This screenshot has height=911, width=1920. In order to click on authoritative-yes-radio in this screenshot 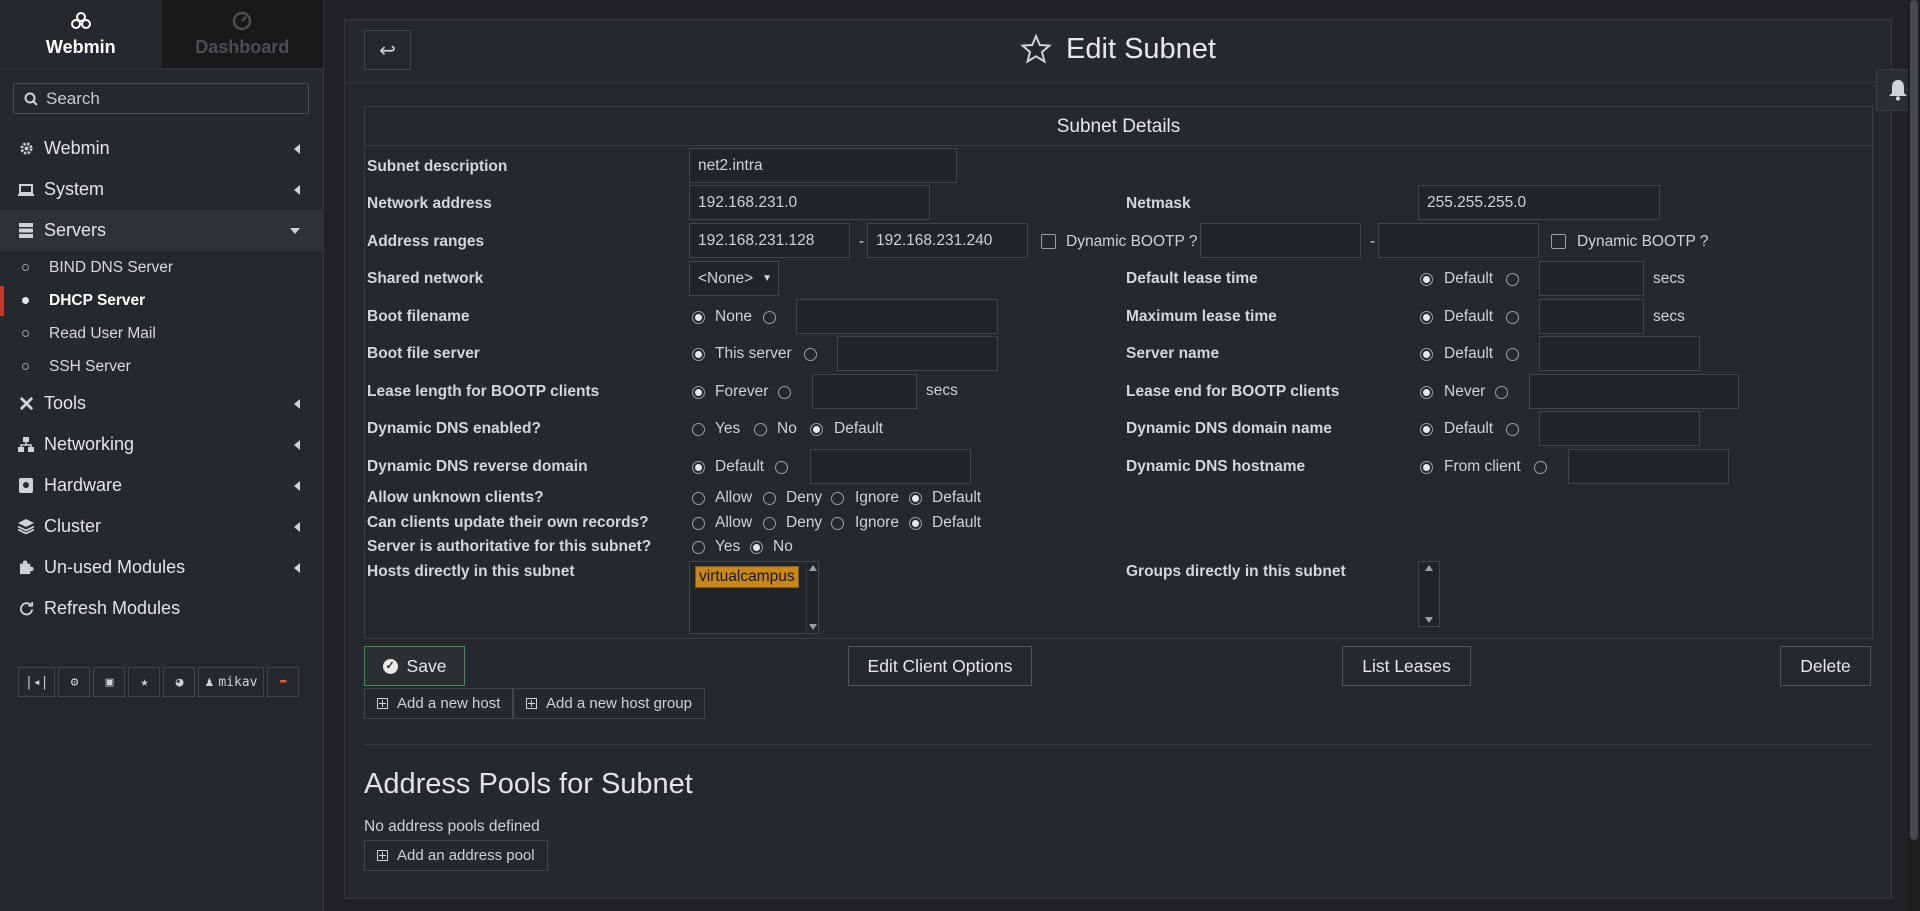, I will do `click(698, 547)`.